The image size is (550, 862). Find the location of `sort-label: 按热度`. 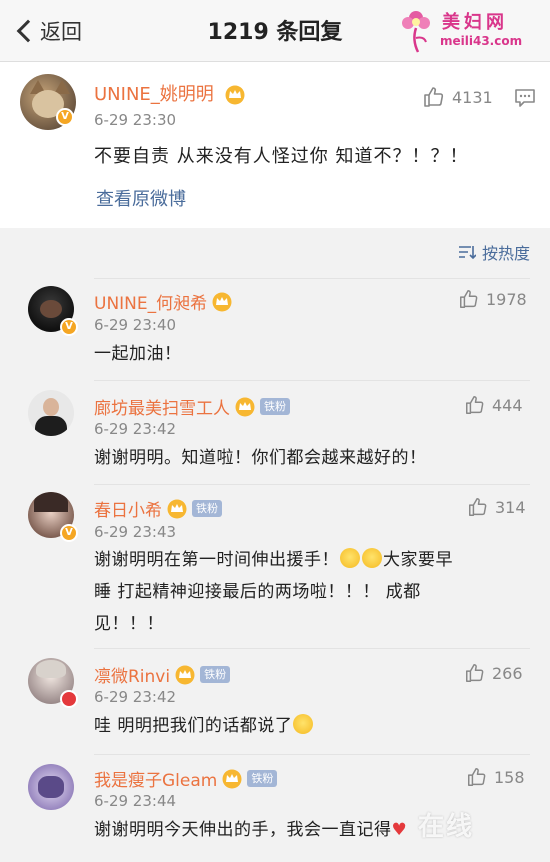

sort-label: 按热度 is located at coordinates (505, 253).